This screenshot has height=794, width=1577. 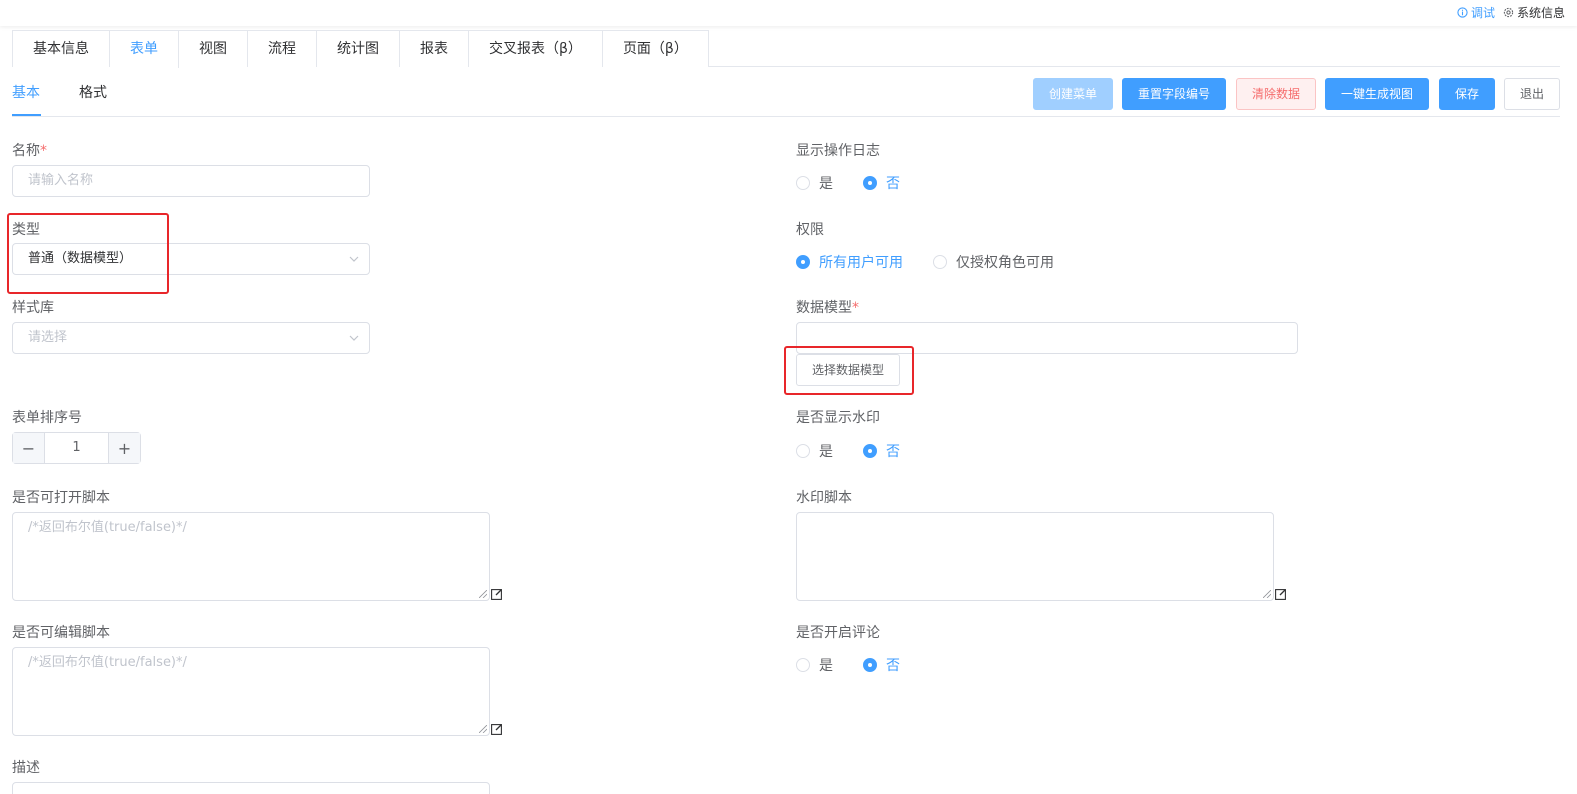 I want to click on can-open-script-label: 是否可打开脚本, so click(x=61, y=498).